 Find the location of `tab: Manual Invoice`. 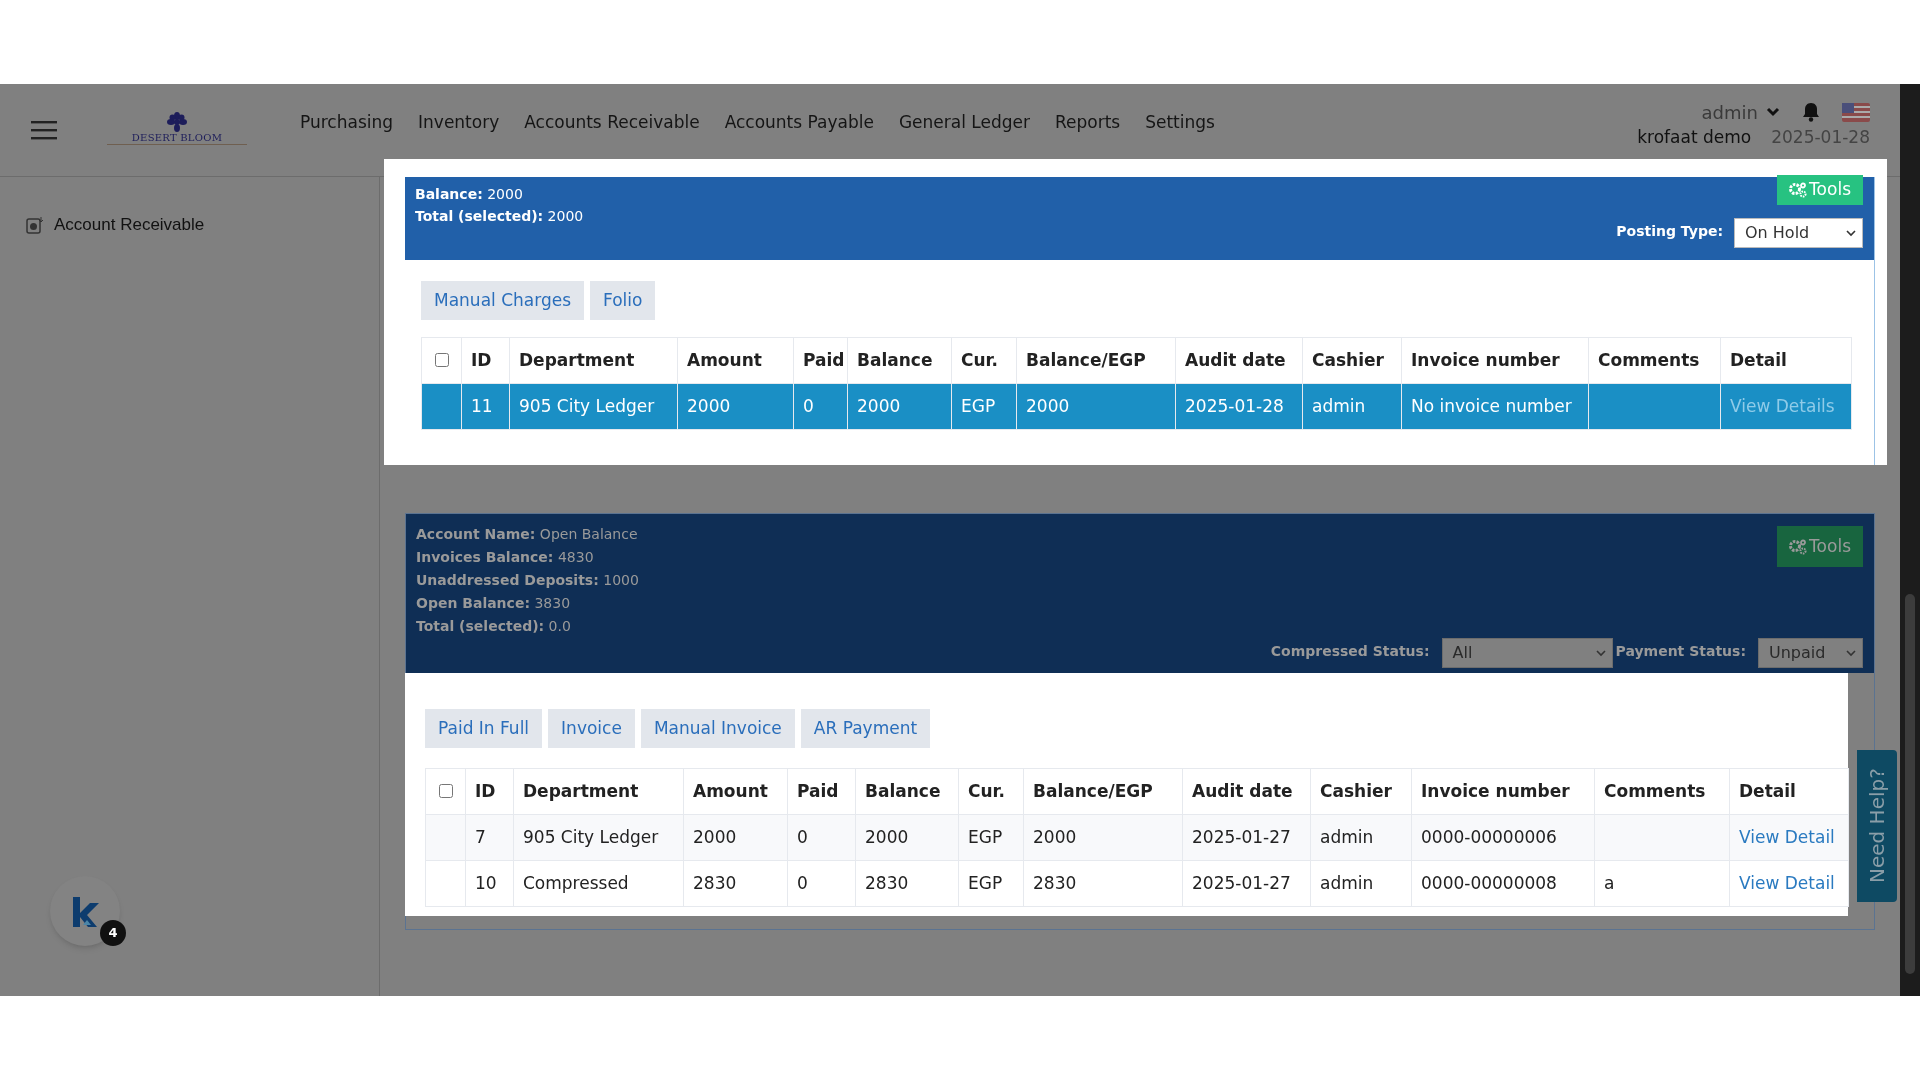

tab: Manual Invoice is located at coordinates (717, 728).